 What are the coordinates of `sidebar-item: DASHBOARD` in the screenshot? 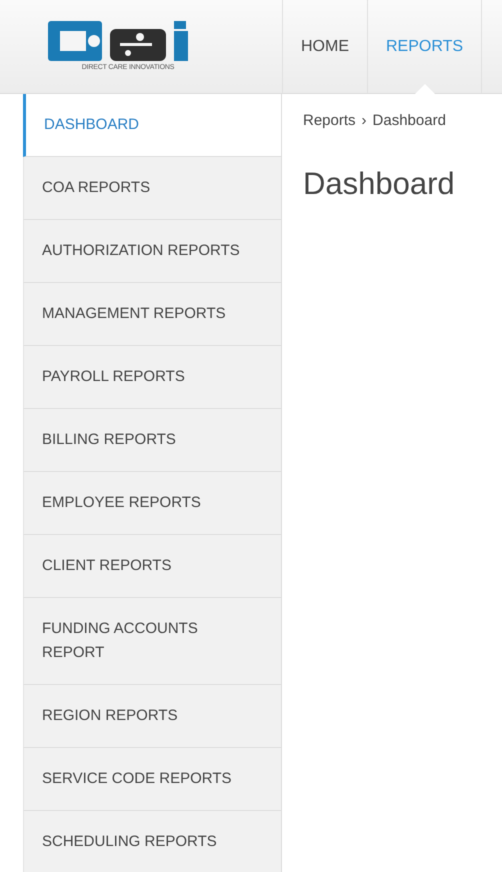 It's located at (152, 125).